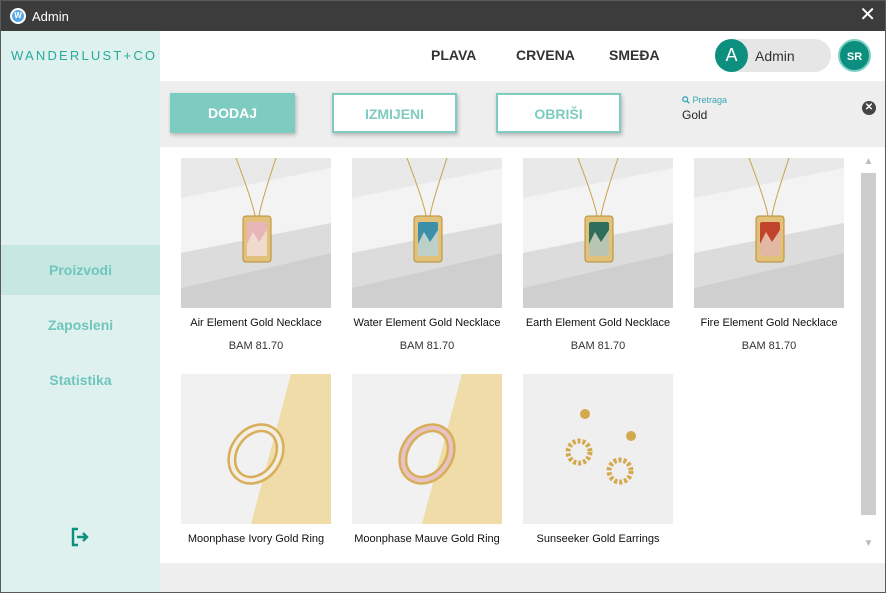 Image resolution: width=886 pixels, height=593 pixels. Describe the element at coordinates (256, 323) in the screenshot. I see `product-name: Air Element Gold Necklace` at that location.